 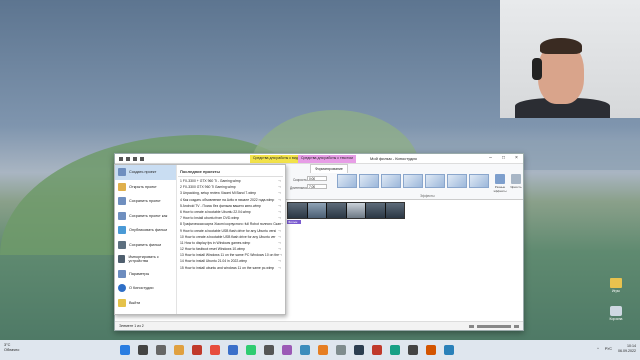 What do you see at coordinates (145, 274) in the screenshot?
I see `menu-item-options: Параметры` at bounding box center [145, 274].